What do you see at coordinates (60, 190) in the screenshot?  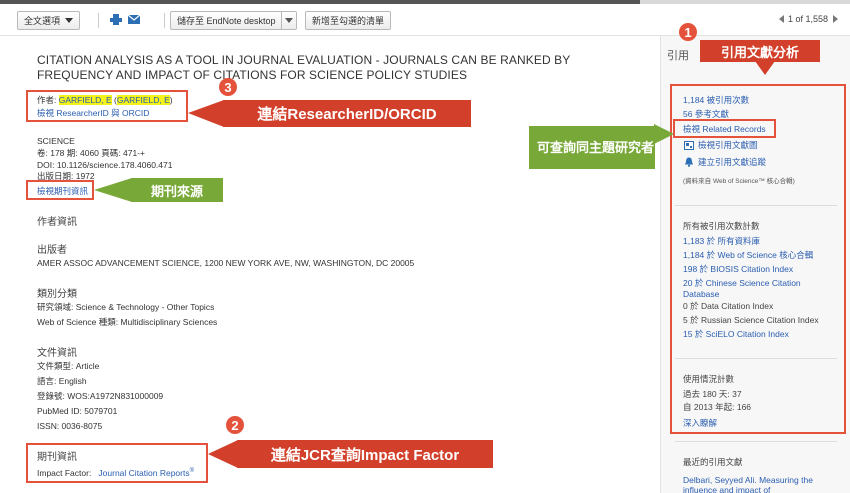 I see `journal-source-highlight-box` at bounding box center [60, 190].